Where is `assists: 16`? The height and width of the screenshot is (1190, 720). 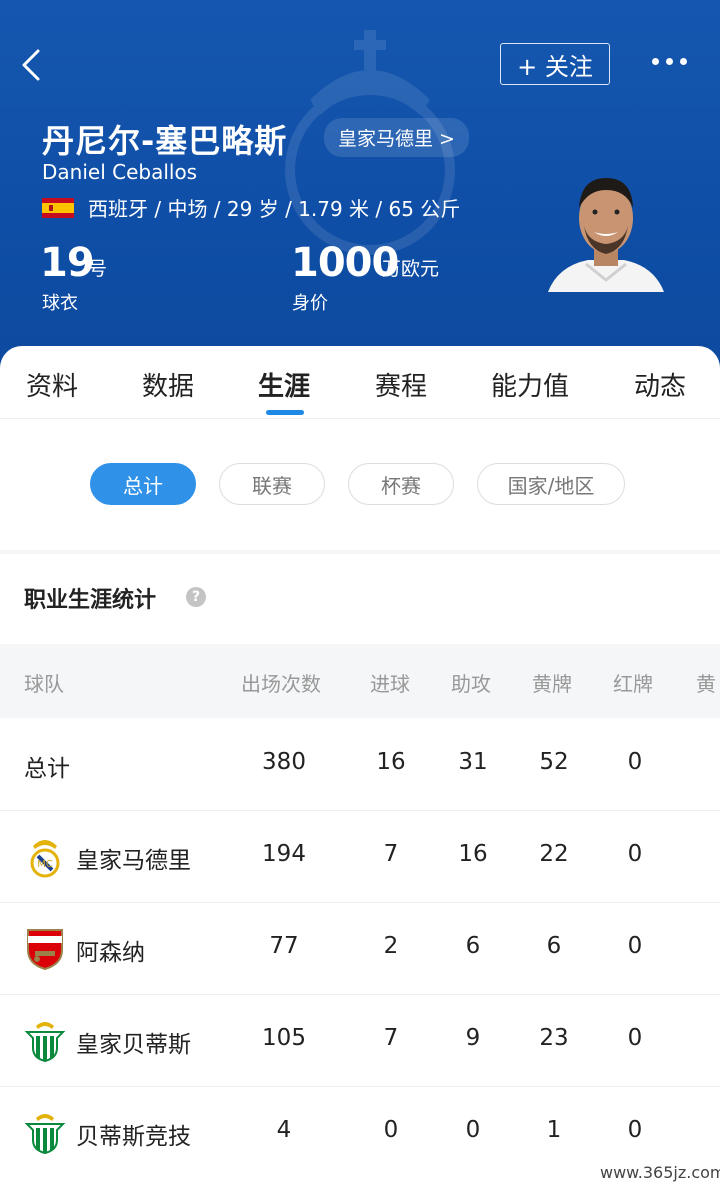
assists: 16 is located at coordinates (473, 854).